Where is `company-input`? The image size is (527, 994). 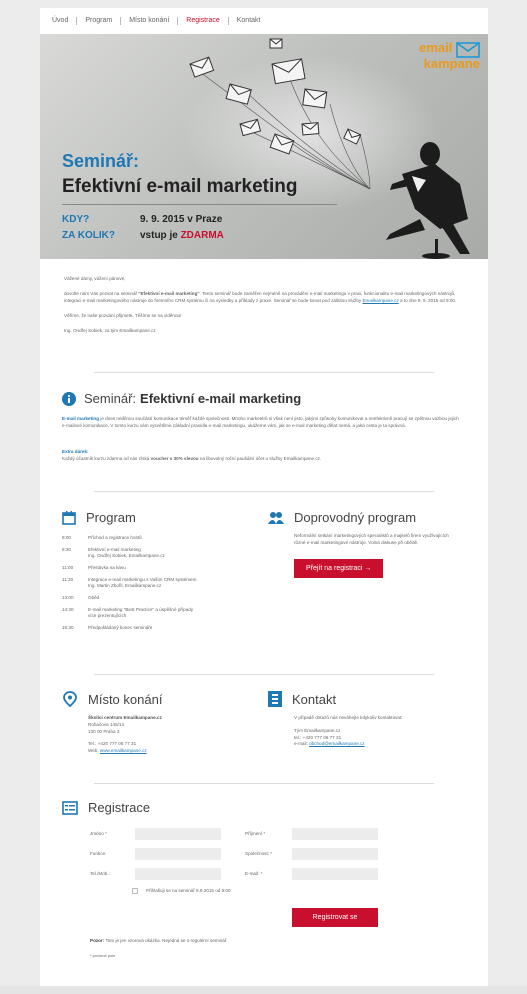 company-input is located at coordinates (335, 854).